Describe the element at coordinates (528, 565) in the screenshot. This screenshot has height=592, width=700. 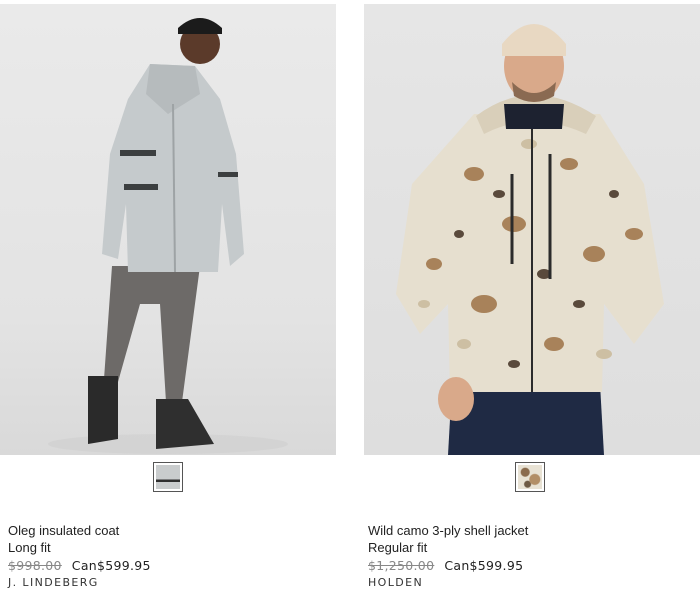
I see `price-row: $1,250.00 Can$599.95` at that location.